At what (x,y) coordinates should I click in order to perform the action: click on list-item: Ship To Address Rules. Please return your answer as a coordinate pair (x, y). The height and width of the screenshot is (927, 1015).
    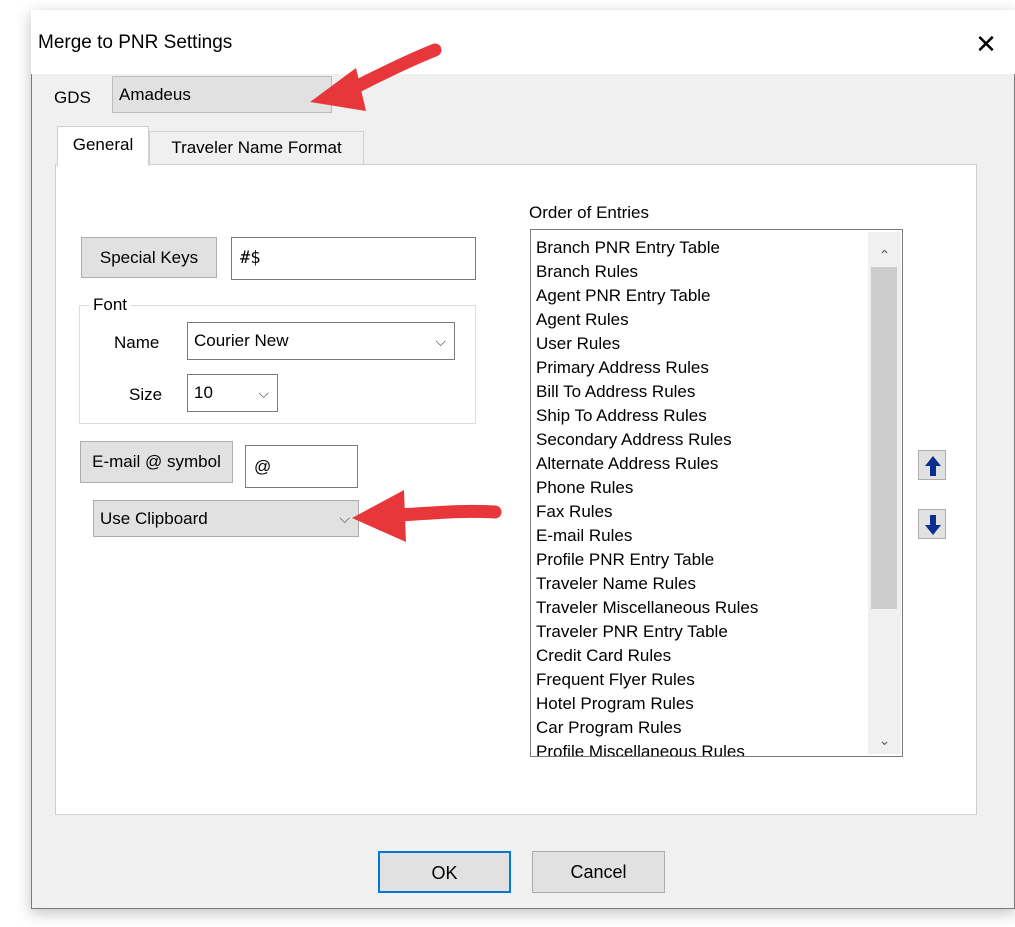
    Looking at the image, I should click on (621, 416).